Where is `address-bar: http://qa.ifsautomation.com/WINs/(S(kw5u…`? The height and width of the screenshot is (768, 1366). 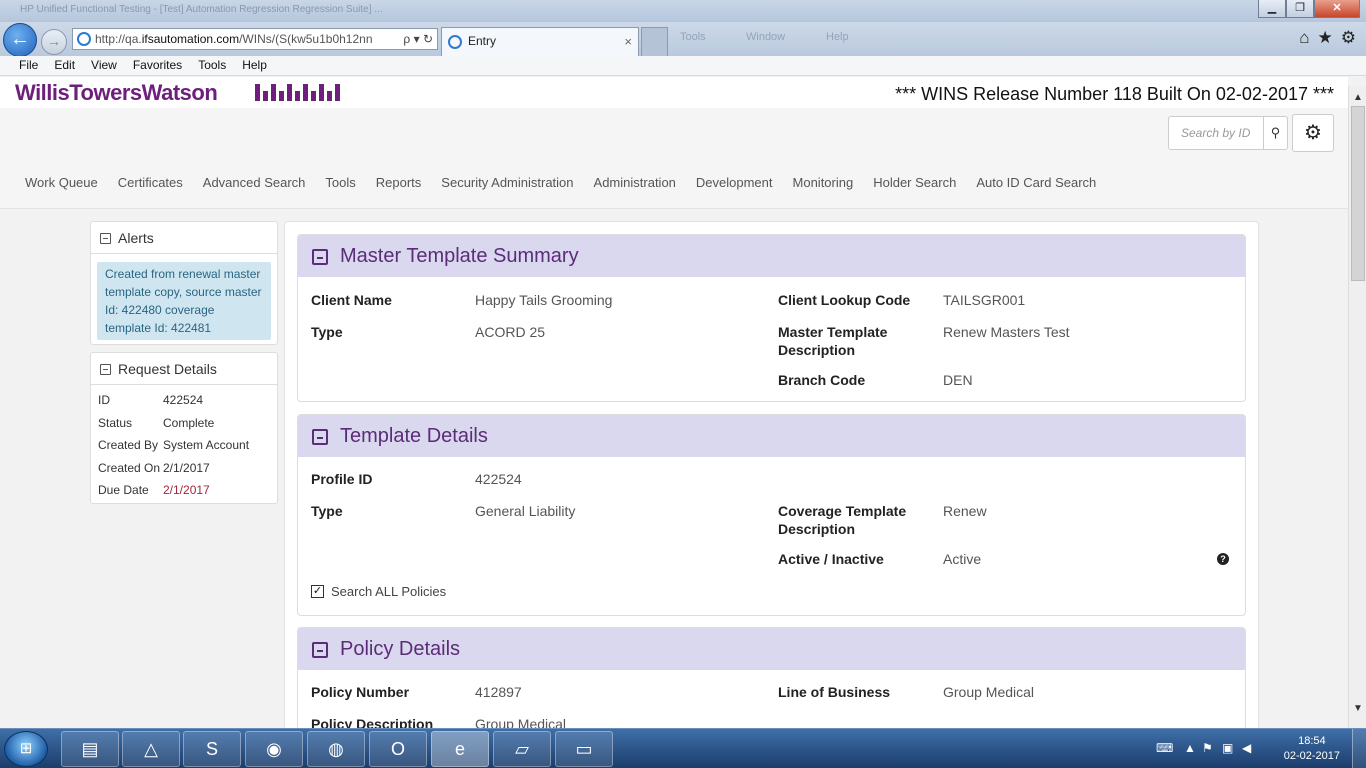 address-bar: http://qa.ifsautomation.com/WINs/(S(kw5u… is located at coordinates (255, 39).